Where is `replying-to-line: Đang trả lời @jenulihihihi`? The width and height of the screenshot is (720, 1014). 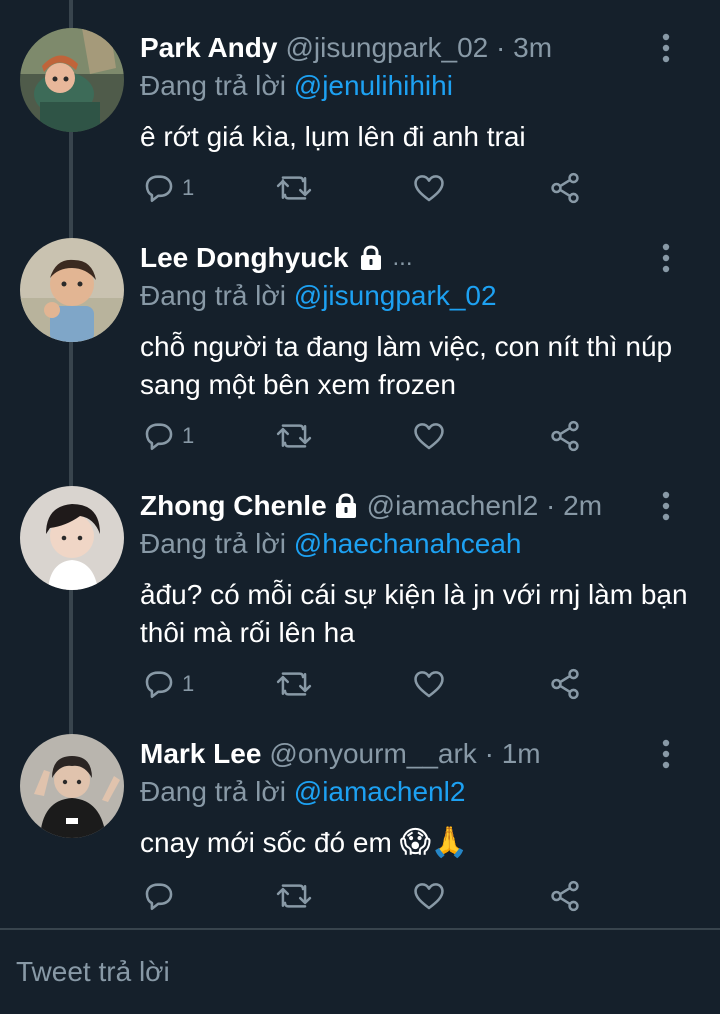 replying-to-line: Đang trả lời @jenulihihihi is located at coordinates (296, 86).